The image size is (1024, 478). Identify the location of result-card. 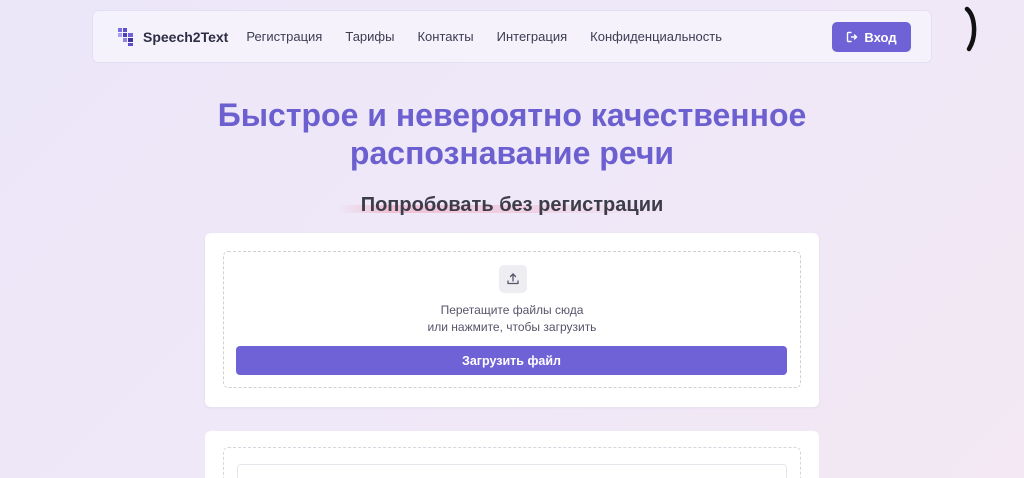
(512, 454).